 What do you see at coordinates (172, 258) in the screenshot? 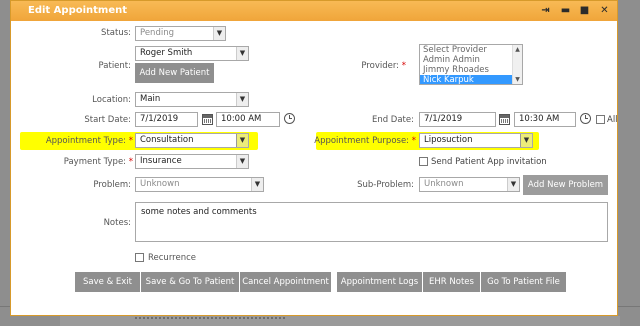
I see `recurrence-label: Recurrence` at bounding box center [172, 258].